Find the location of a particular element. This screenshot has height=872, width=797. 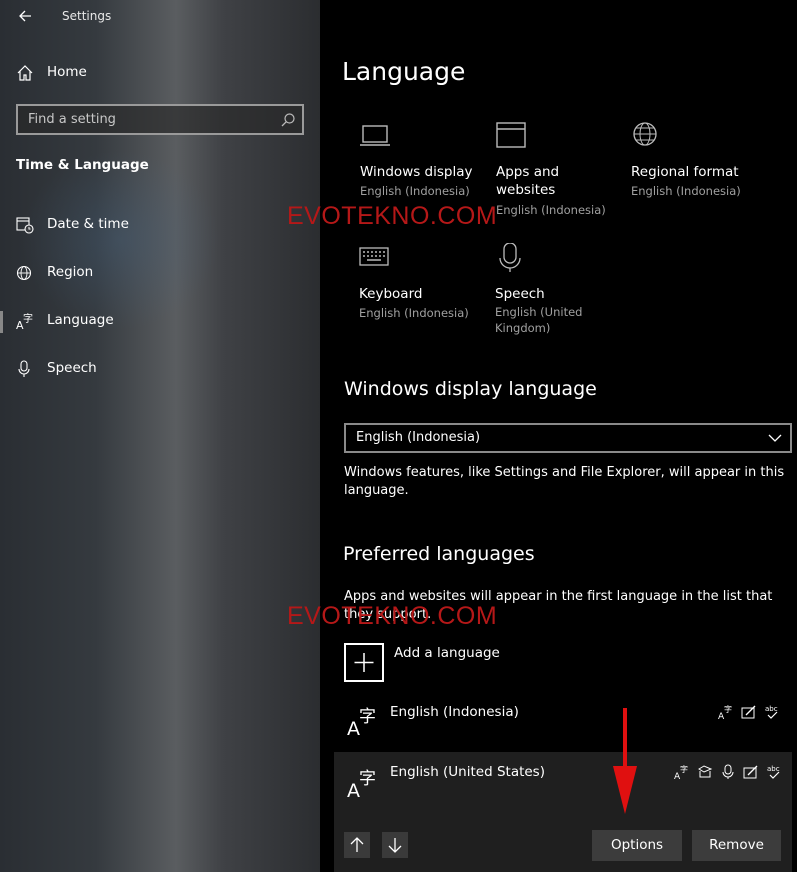

tile-apps-websites: Apps and websites English (Indonesia) is located at coordinates (561, 171).